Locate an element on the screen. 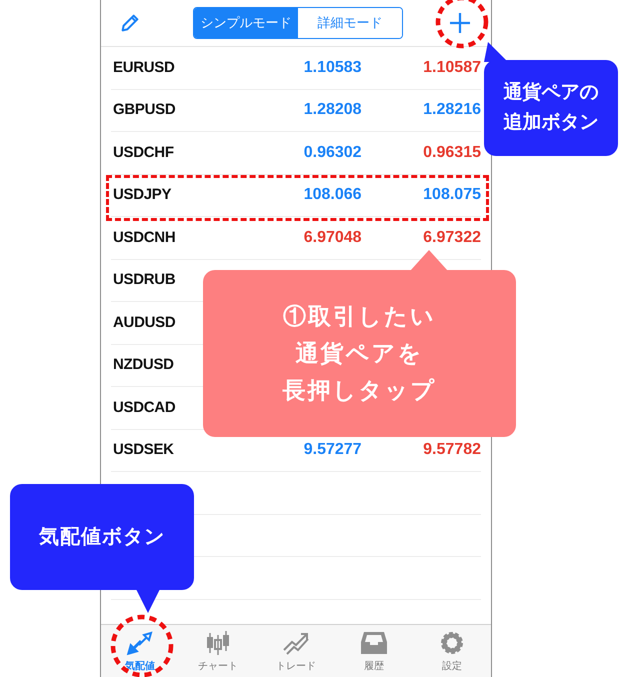 The height and width of the screenshot is (677, 625). symbol-label: USDCHF is located at coordinates (143, 153).